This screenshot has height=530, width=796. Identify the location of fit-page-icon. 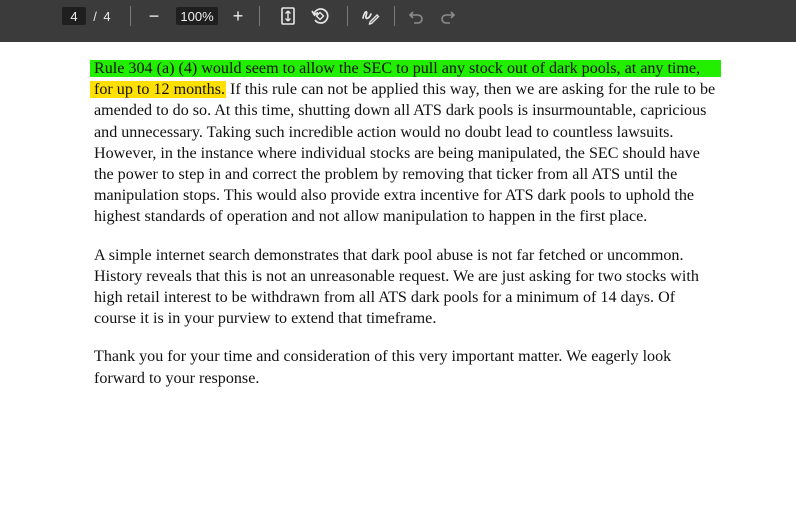
(288, 16).